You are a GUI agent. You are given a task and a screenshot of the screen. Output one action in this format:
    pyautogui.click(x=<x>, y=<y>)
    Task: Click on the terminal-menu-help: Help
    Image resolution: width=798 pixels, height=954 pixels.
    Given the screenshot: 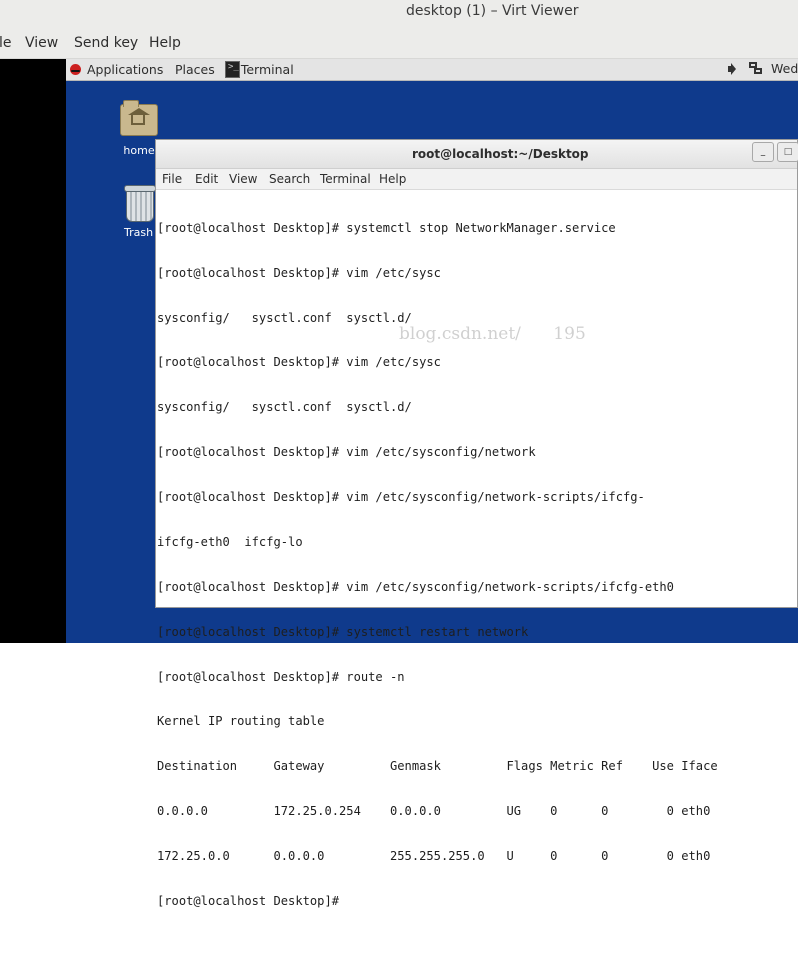 What is the action you would take?
    pyautogui.click(x=392, y=179)
    